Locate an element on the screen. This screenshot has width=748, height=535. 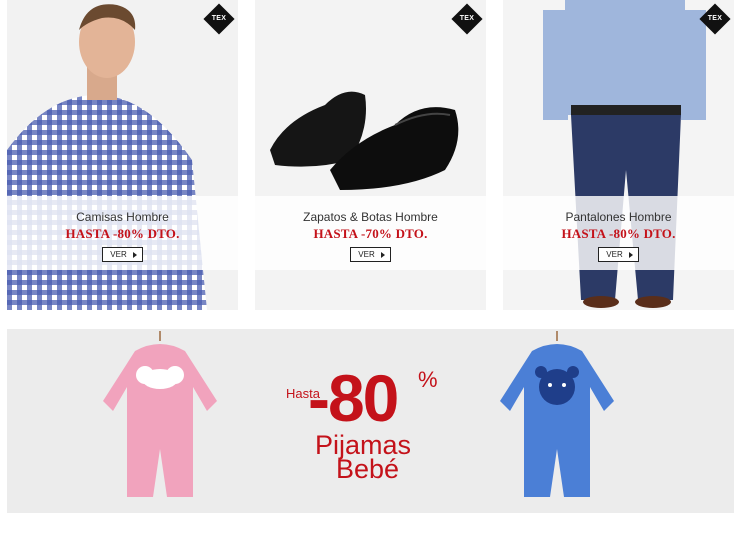
promo-percent-sign: % is located at coordinates (428, 379).